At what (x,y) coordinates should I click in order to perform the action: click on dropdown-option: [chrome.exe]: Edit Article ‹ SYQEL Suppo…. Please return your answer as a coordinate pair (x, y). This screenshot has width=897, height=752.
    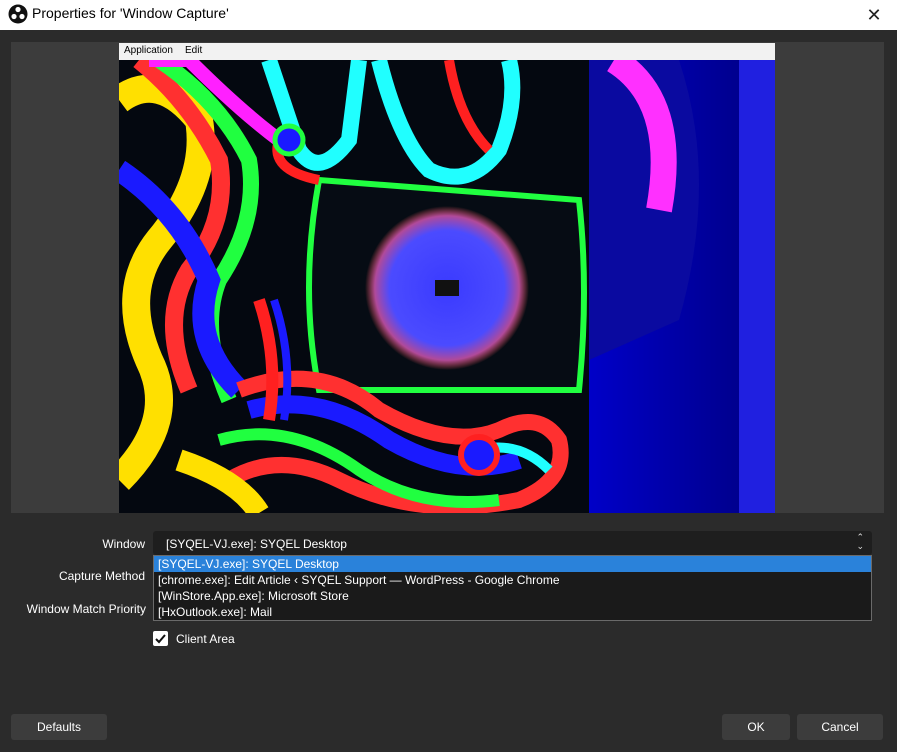
    Looking at the image, I should click on (512, 580).